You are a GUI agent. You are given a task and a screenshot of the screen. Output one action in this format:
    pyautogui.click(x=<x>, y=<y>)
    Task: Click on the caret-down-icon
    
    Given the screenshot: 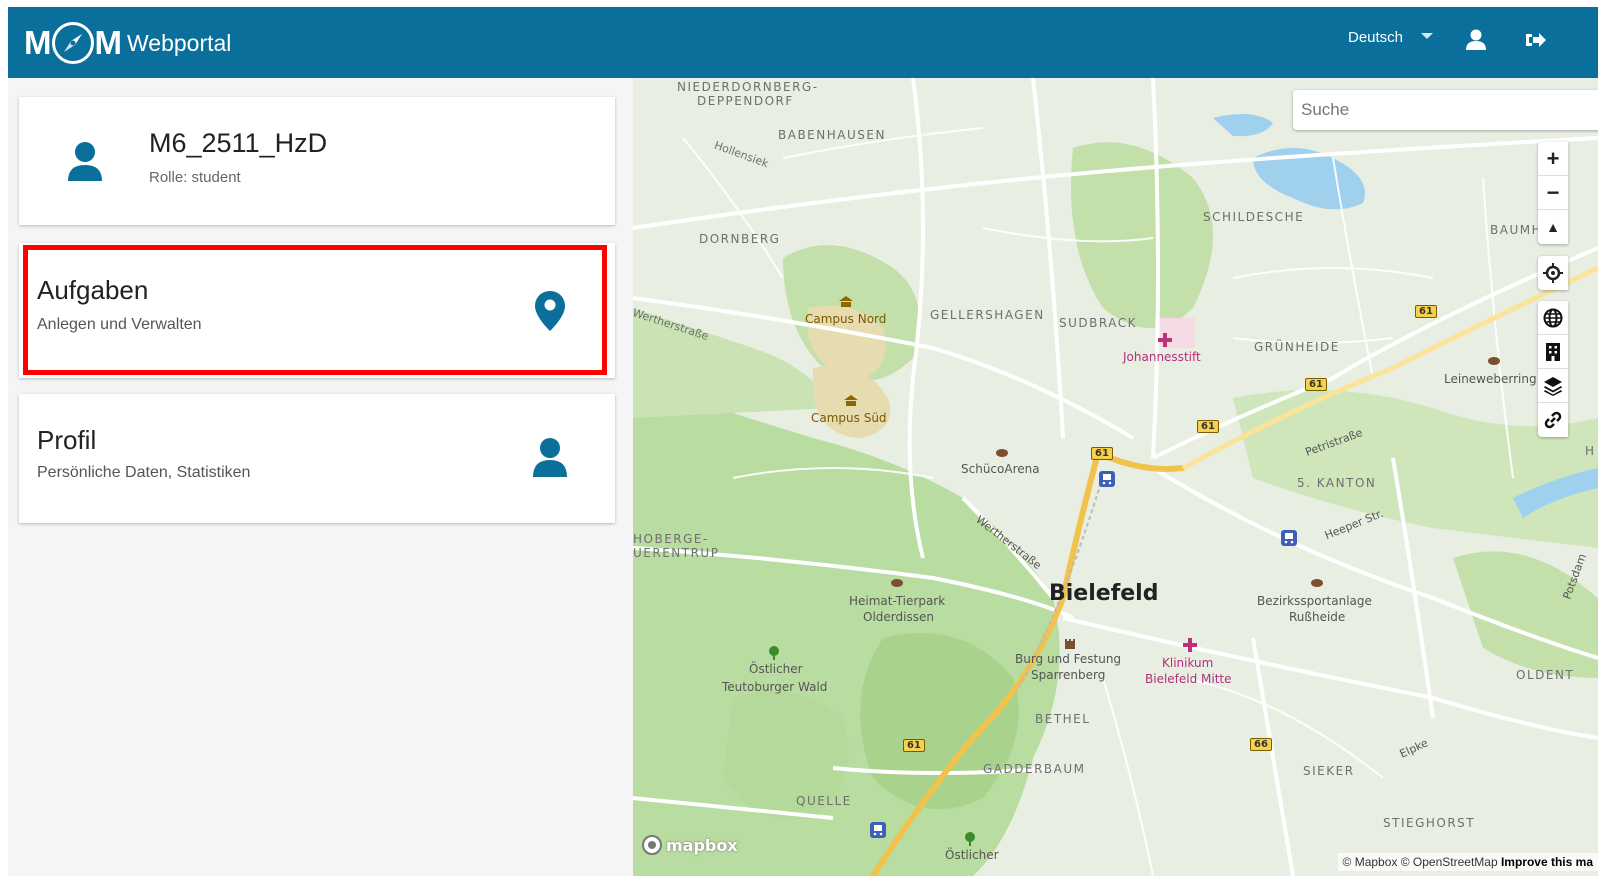 What is the action you would take?
    pyautogui.click(x=1427, y=35)
    